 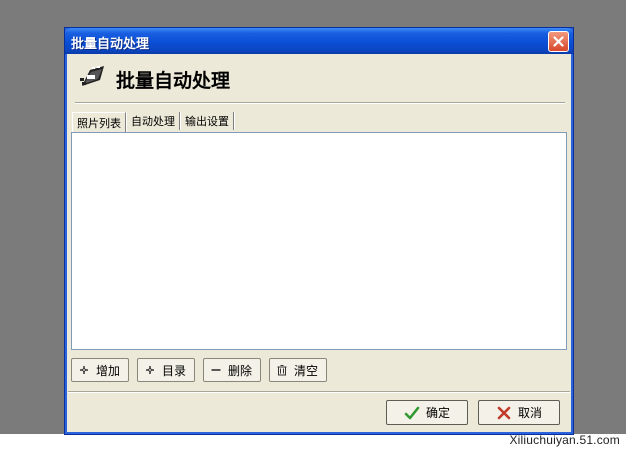 I want to click on watermark: Xiliuchuiyan.51.com, so click(x=564, y=440).